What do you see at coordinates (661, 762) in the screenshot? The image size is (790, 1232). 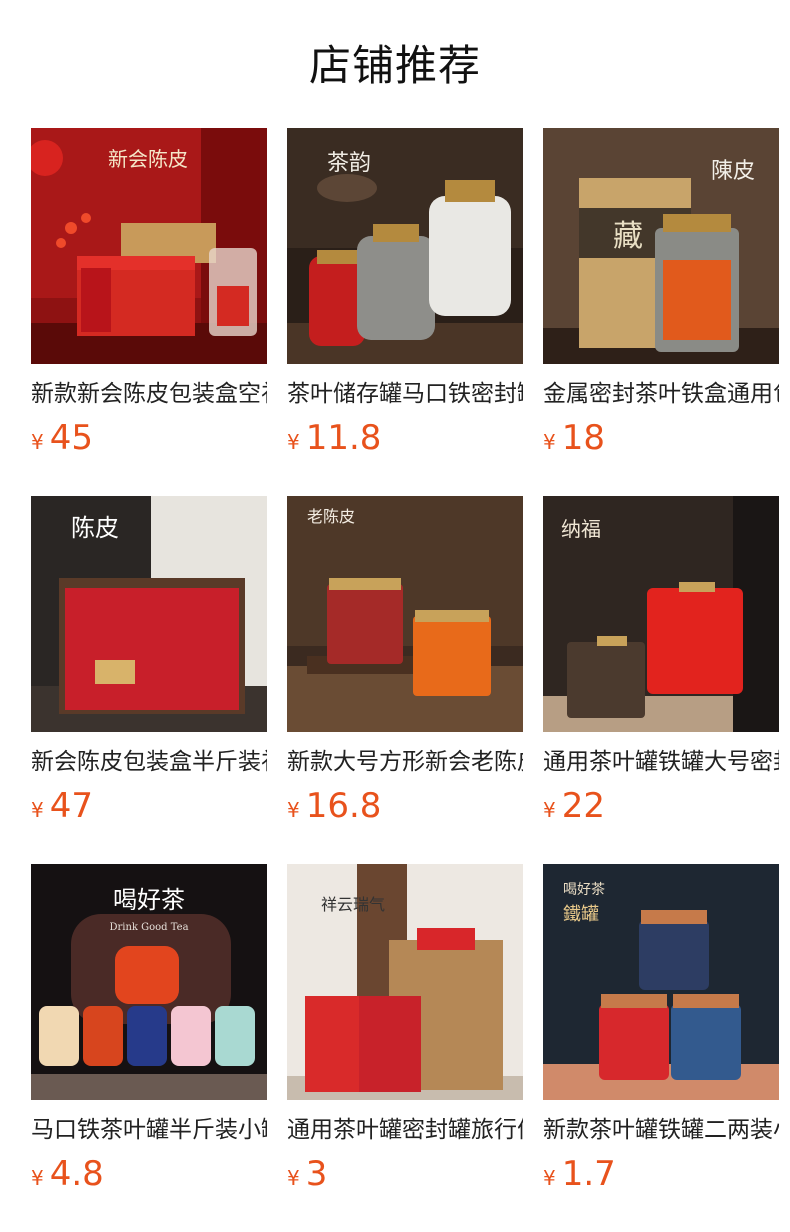 I see `product-name: 通用茶叶罐铁罐大号密封罐` at bounding box center [661, 762].